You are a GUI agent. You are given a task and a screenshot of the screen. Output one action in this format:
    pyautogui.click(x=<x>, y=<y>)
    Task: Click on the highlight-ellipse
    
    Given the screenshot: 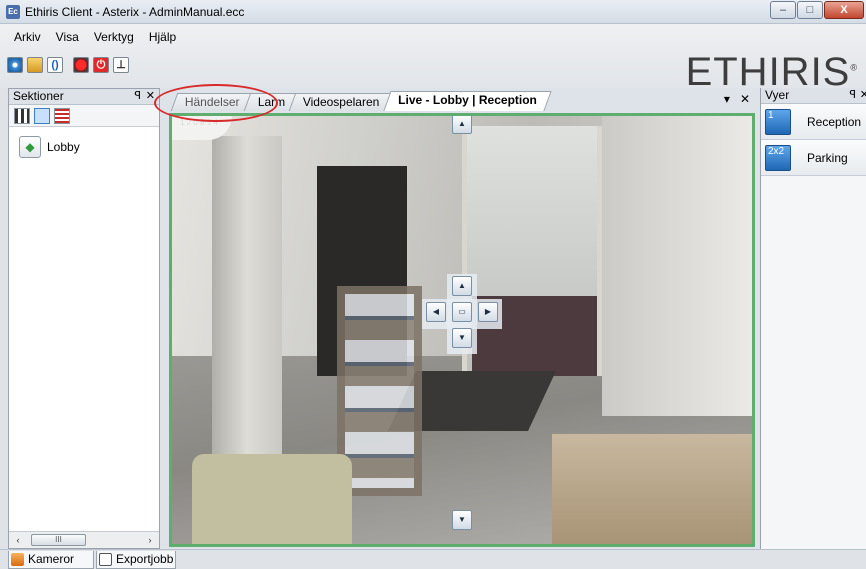 What is the action you would take?
    pyautogui.click(x=216, y=103)
    